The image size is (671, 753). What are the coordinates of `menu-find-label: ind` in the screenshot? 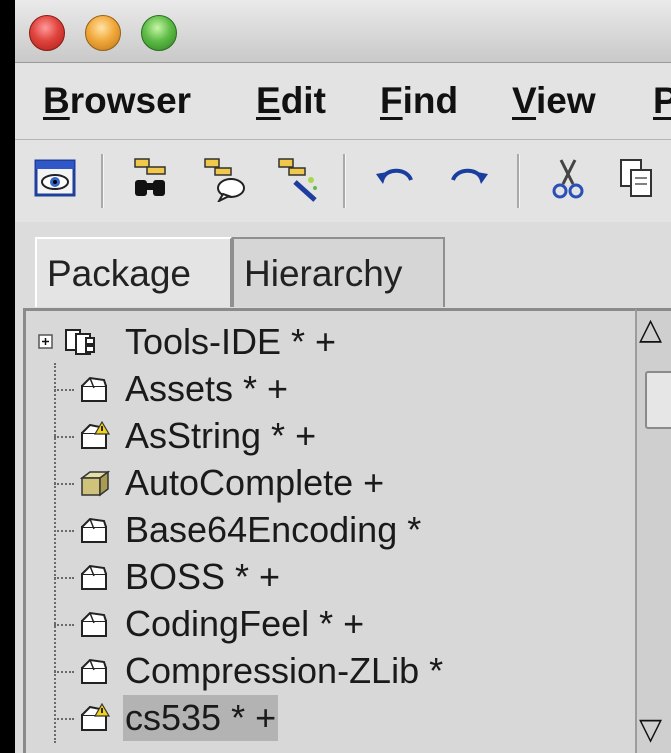 It's located at (430, 100).